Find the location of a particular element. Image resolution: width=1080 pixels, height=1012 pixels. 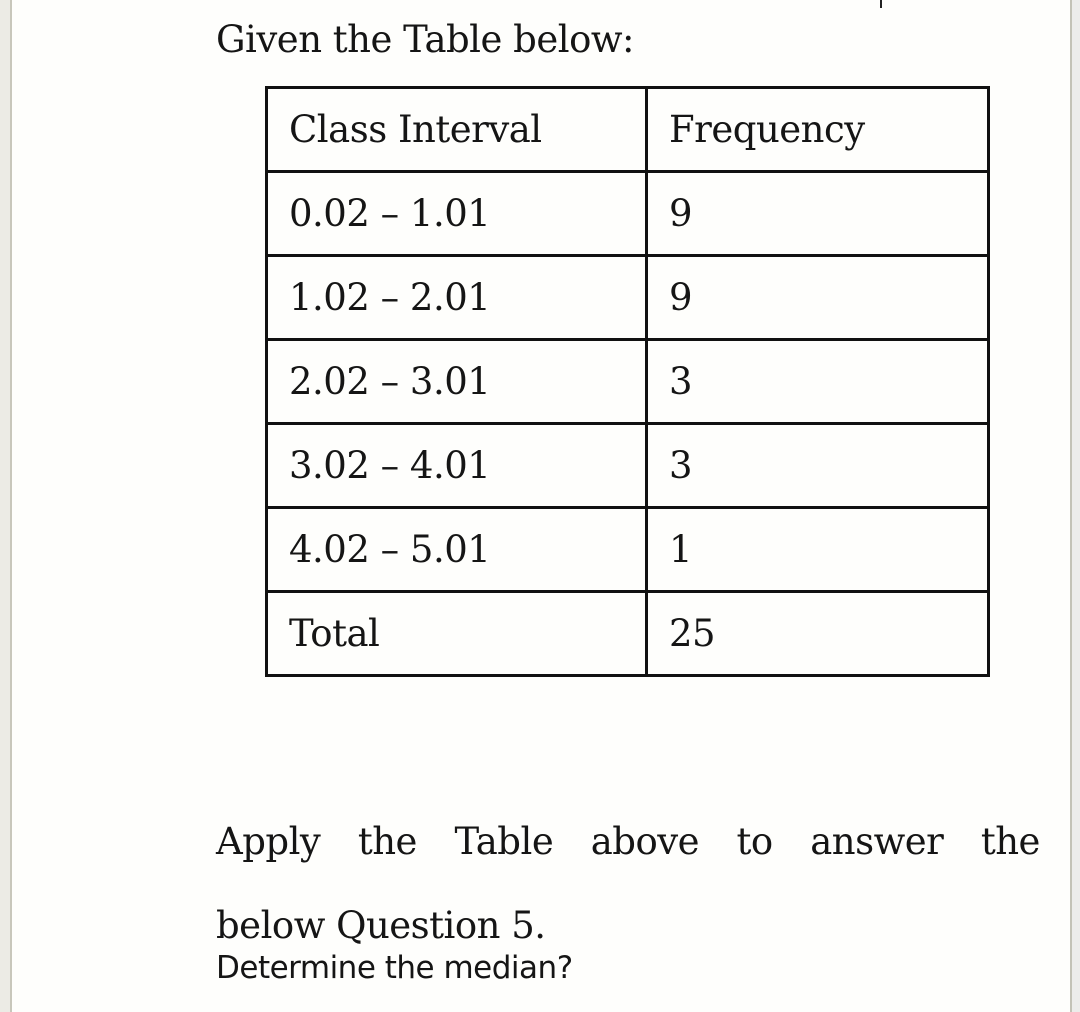

word: Apply is located at coordinates (268, 841).